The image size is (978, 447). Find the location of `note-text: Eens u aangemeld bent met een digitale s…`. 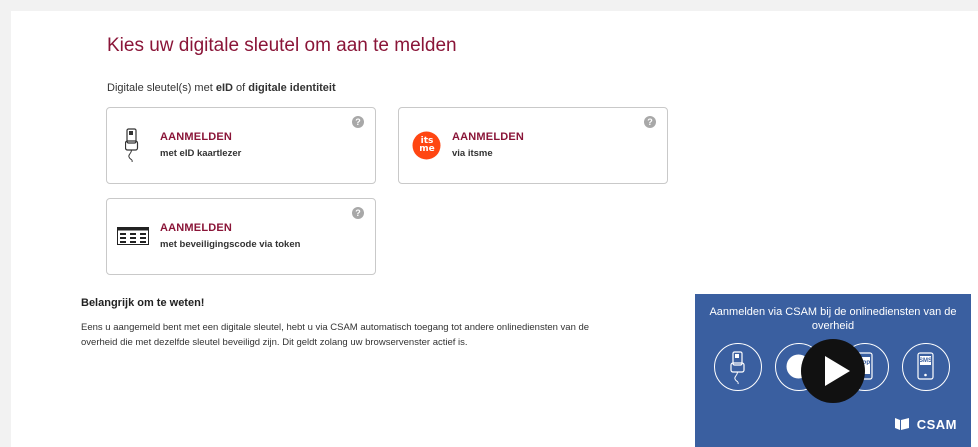

note-text: Eens u aangemeld bent met een digitale s… is located at coordinates (335, 335).